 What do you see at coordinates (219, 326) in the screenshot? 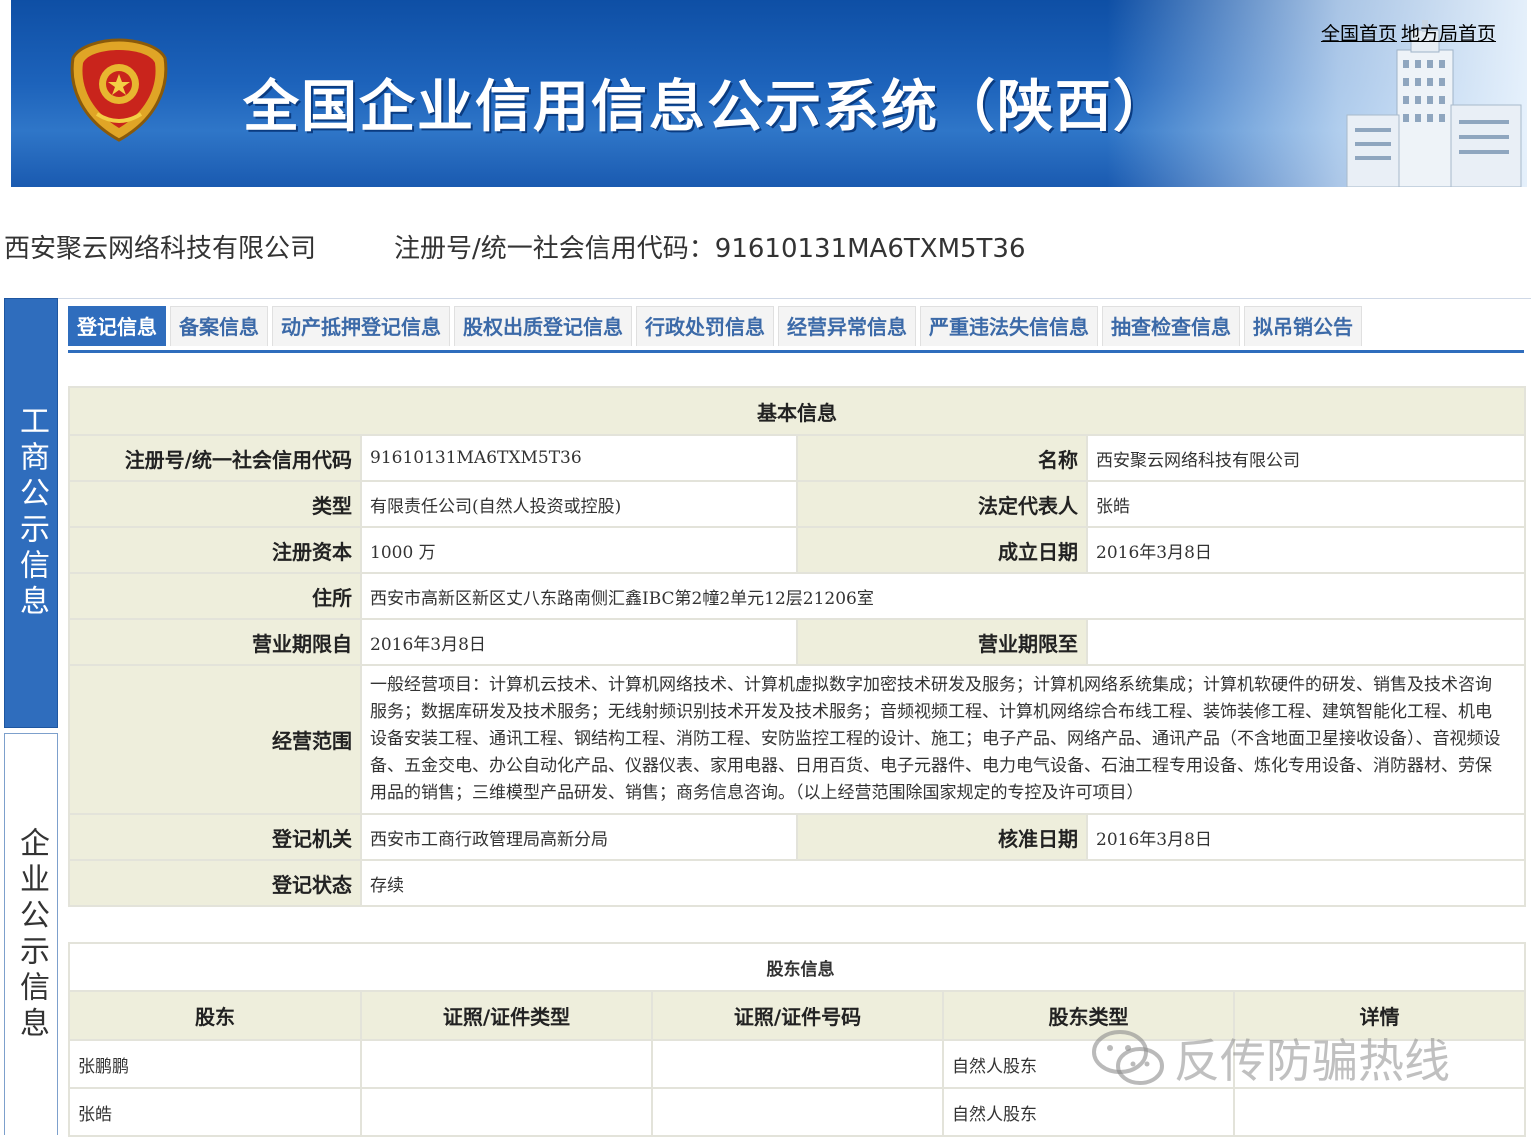
I see `tab-filing-info: 备案信息` at bounding box center [219, 326].